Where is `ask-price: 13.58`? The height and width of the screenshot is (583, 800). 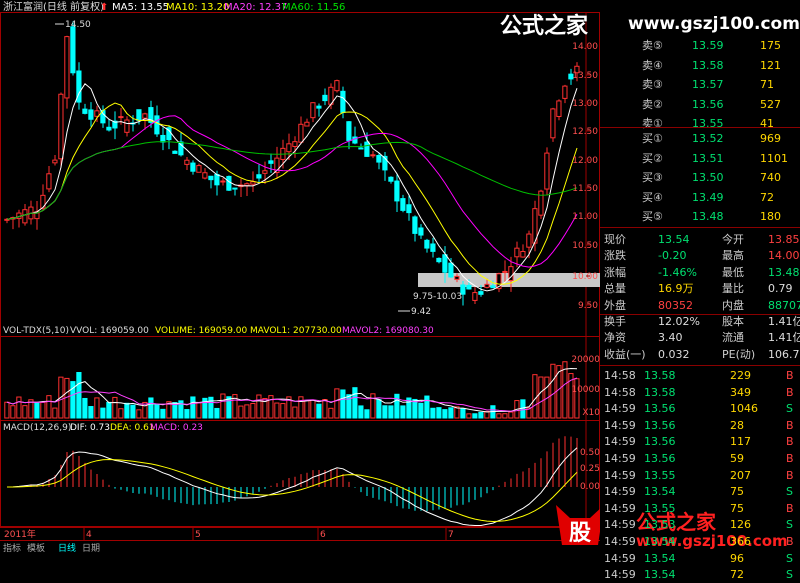 ask-price: 13.58 is located at coordinates (708, 65).